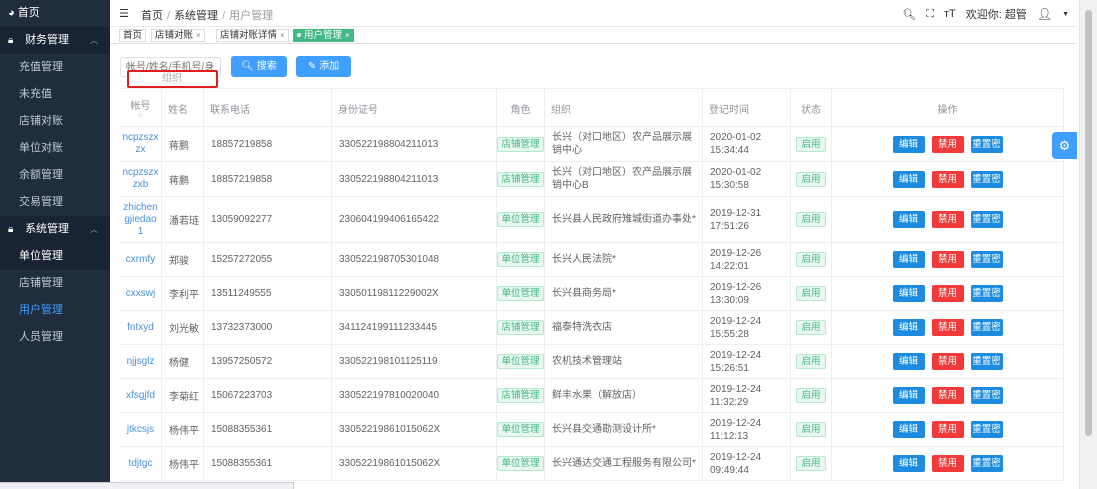 Image resolution: width=1097 pixels, height=489 pixels. I want to click on sidebar-item-shop: 店铺管理, so click(55, 283).